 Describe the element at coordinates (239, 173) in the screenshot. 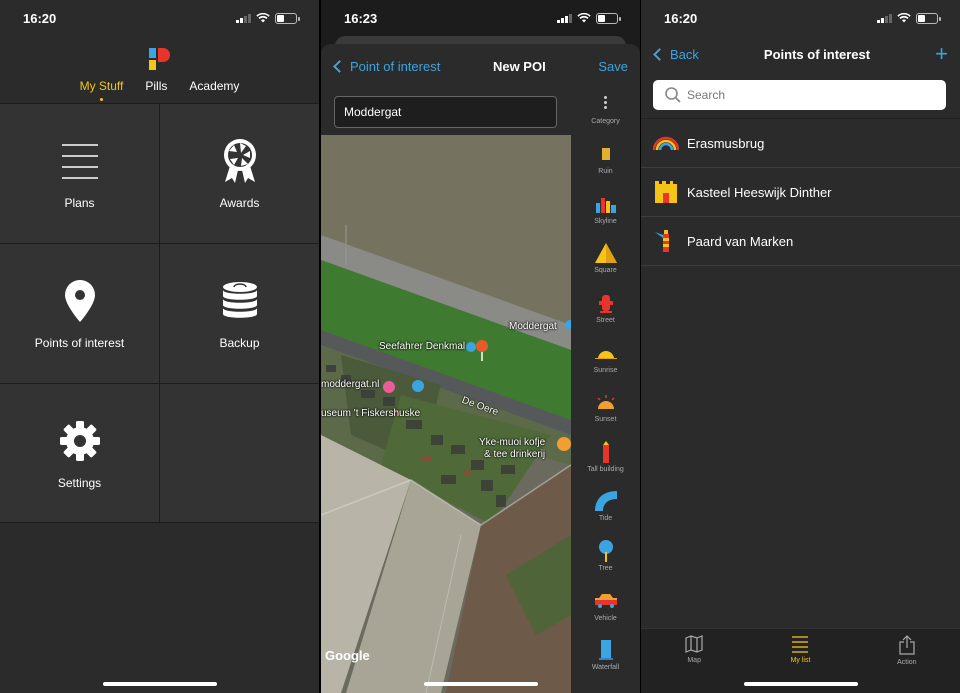

I see `tile-awards: Awards` at that location.